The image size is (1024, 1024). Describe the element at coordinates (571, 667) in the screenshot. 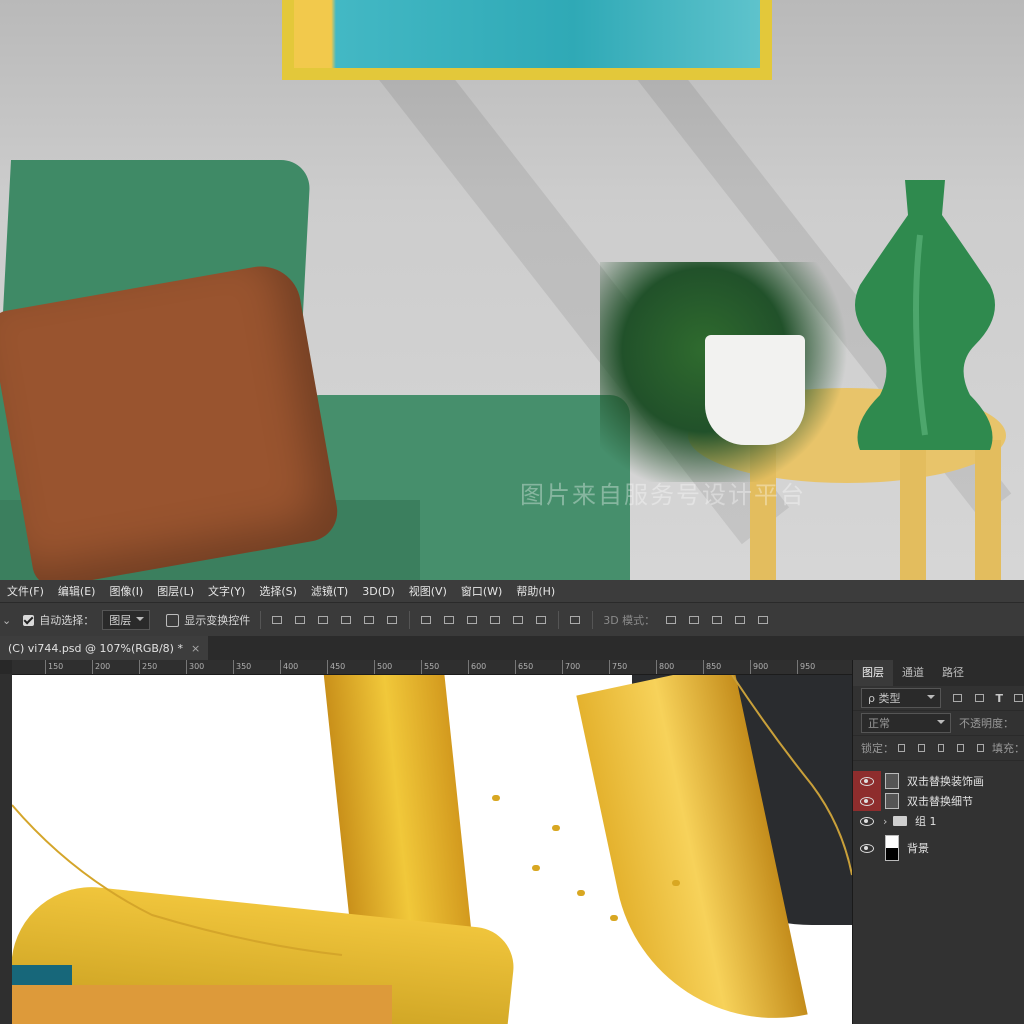

I see `ruler-tick: 700` at that location.